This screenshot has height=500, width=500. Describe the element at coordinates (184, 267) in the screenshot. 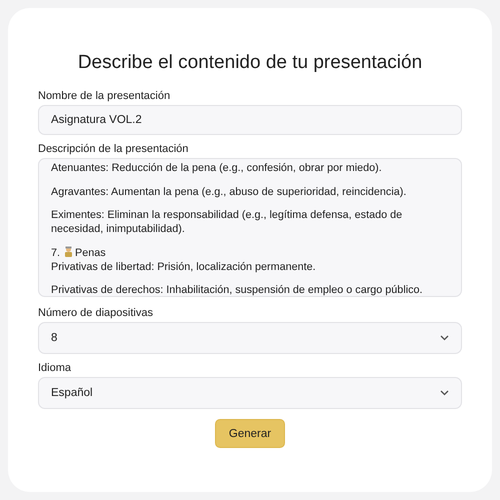

I see `description-text: Privativas de libertad: Prisión, localización permanente.` at that location.